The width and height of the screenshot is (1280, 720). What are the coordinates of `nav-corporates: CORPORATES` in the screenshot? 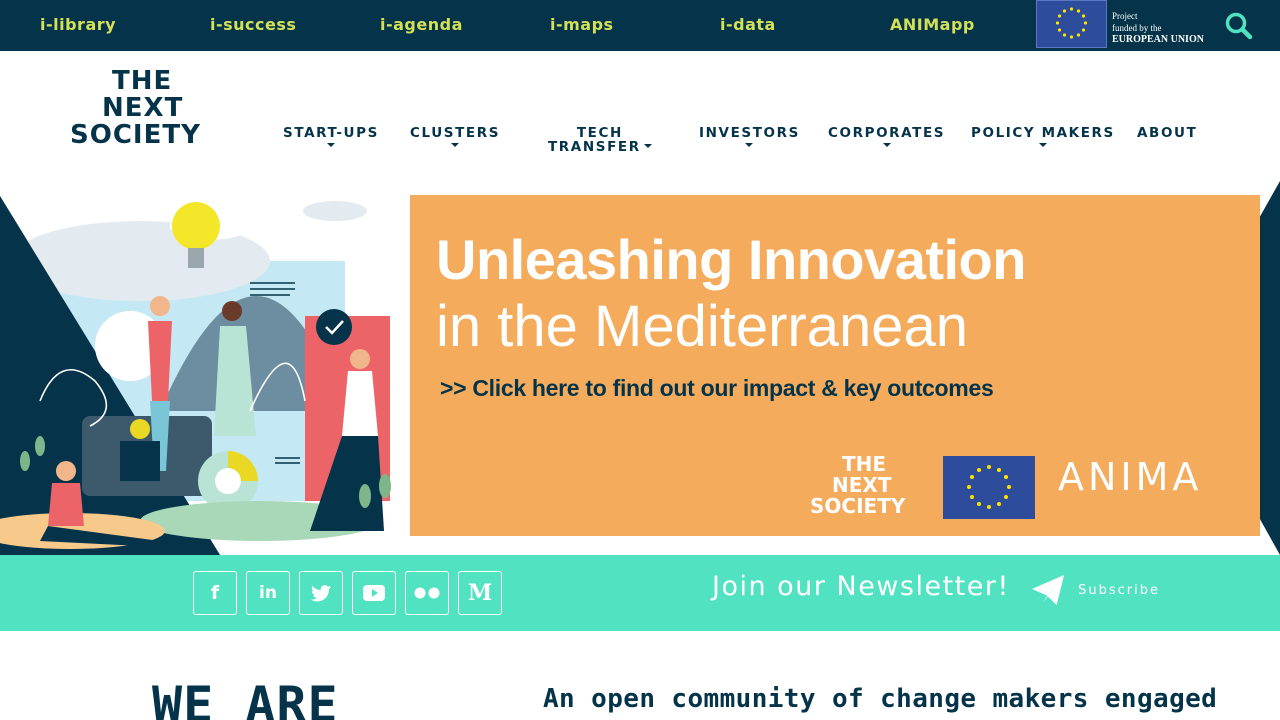 It's located at (886, 136).